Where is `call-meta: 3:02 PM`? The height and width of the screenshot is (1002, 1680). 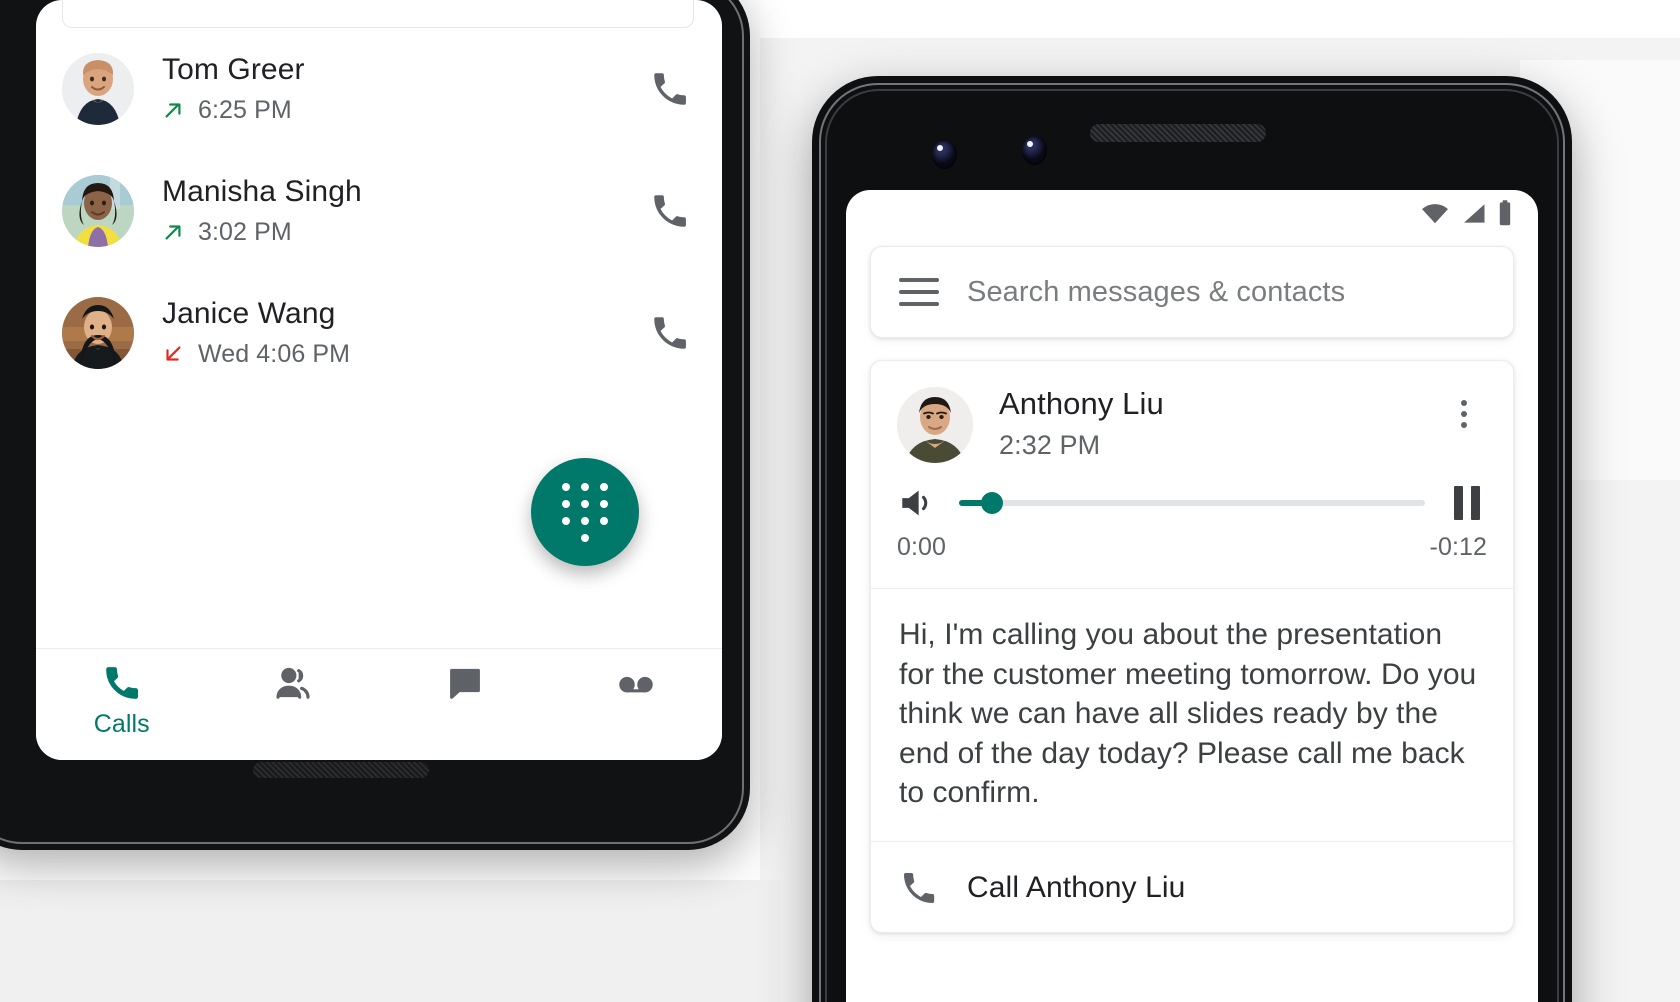 call-meta: 3:02 PM is located at coordinates (403, 232).